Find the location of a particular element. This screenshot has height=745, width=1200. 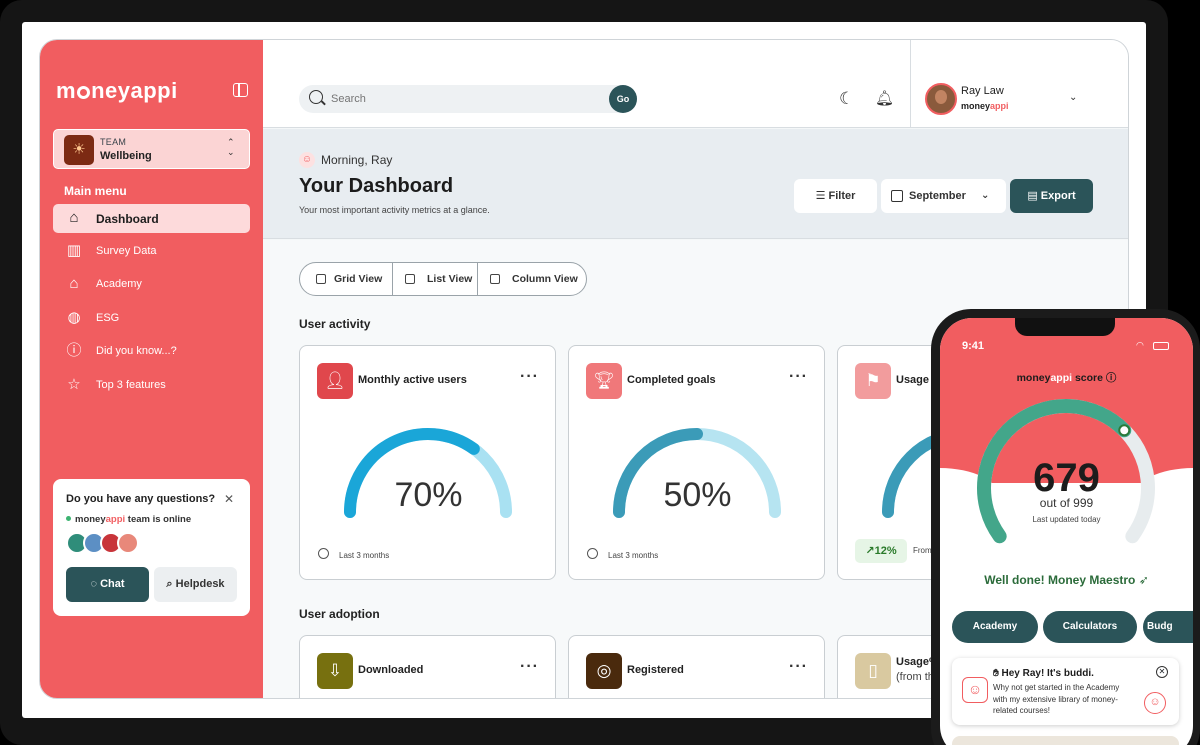

section-title: User adoption is located at coordinates (339, 614).